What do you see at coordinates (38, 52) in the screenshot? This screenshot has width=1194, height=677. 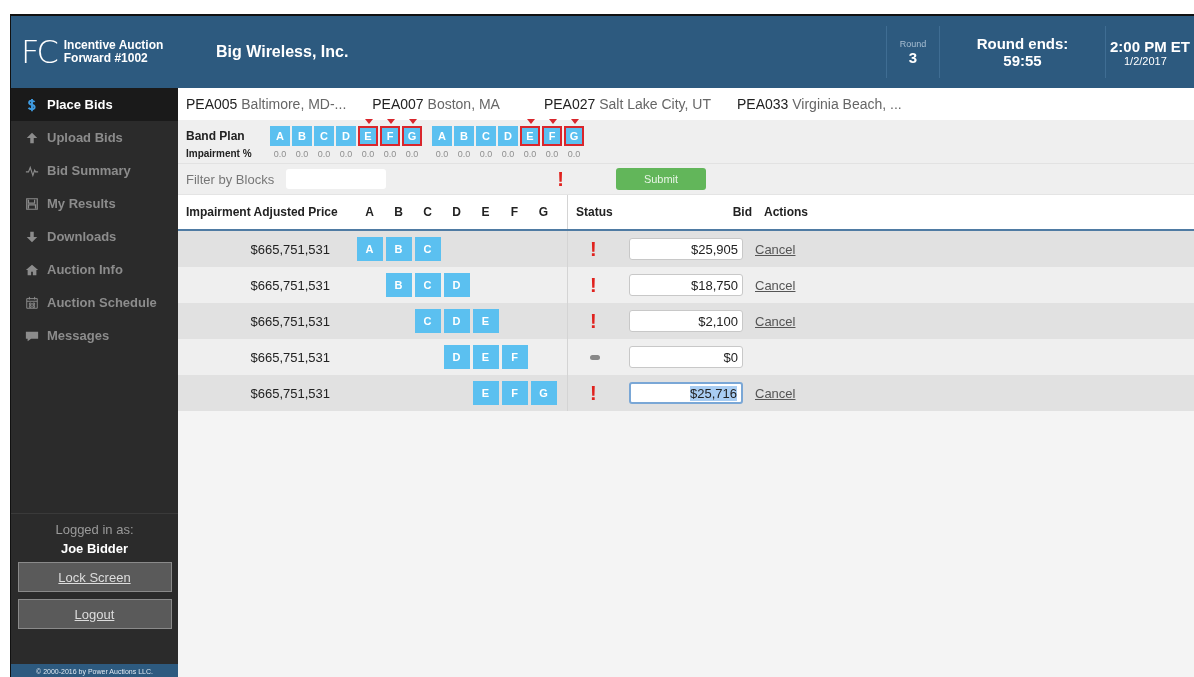 I see `logo: FC` at bounding box center [38, 52].